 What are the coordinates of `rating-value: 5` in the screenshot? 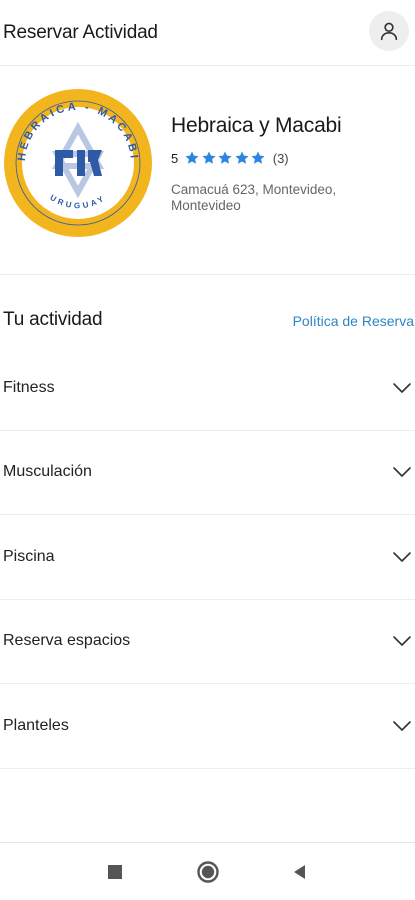 It's located at (175, 158).